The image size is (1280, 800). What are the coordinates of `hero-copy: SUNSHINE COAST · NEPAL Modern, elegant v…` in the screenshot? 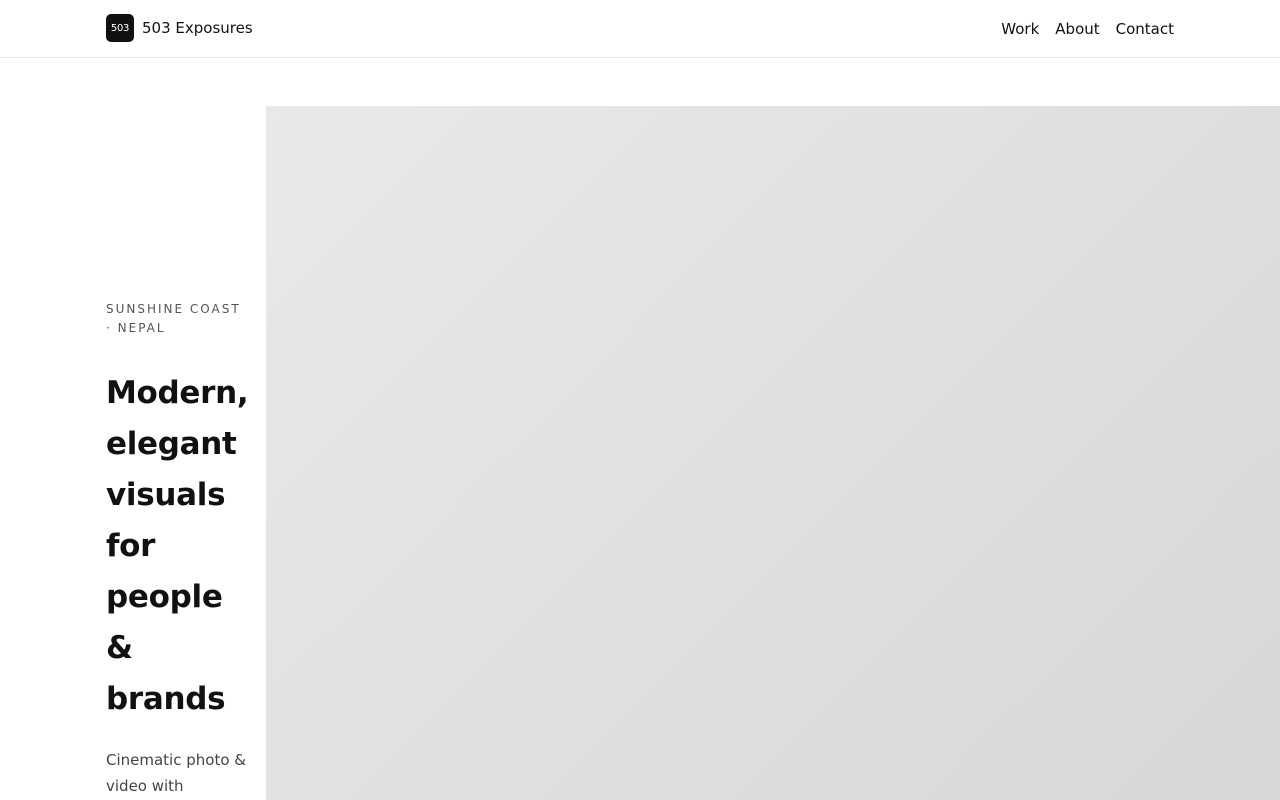 It's located at (177, 549).